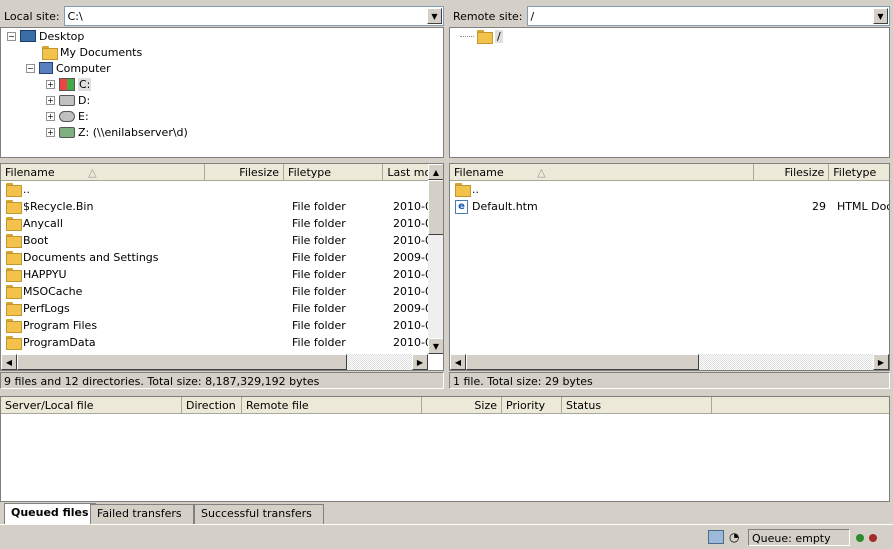 Image resolution: width=893 pixels, height=549 pixels. Describe the element at coordinates (67, 132) in the screenshot. I see `network-drive-icon` at that location.